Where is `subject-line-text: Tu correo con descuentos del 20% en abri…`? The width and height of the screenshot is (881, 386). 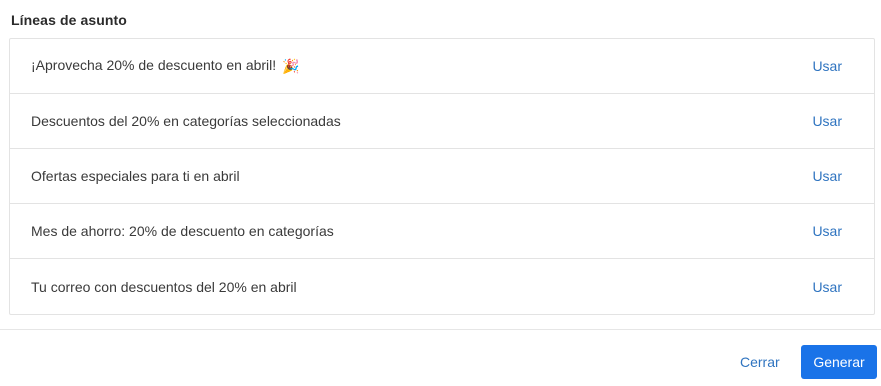 subject-line-text: Tu correo con descuentos del 20% en abri… is located at coordinates (164, 286).